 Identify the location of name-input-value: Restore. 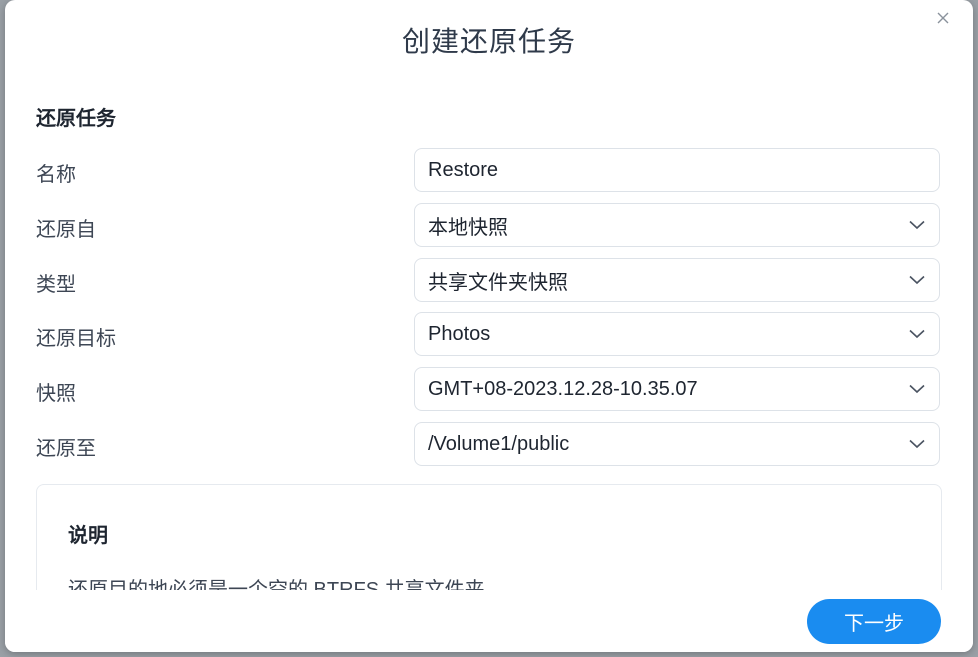
(463, 169).